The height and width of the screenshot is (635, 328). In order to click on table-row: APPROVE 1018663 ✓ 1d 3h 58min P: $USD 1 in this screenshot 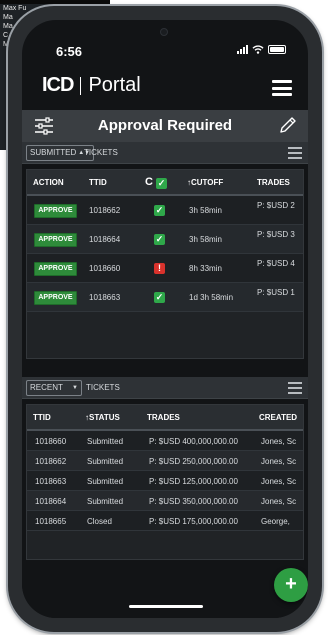, I will do `click(165, 297)`.